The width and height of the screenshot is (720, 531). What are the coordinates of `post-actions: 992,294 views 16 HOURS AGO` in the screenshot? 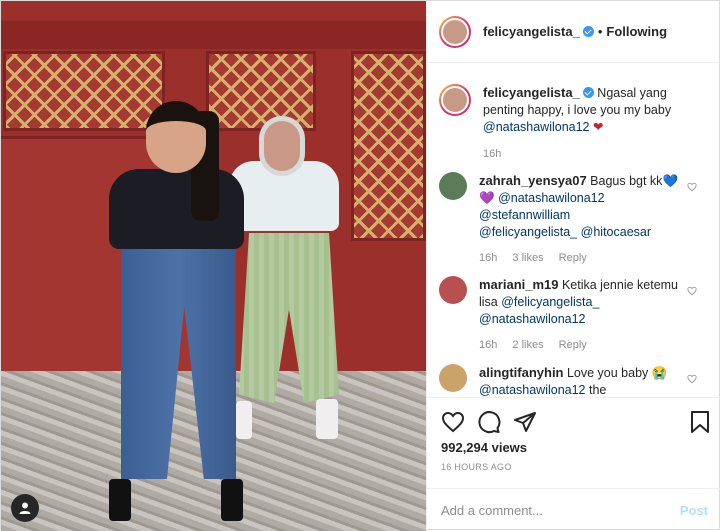 It's located at (573, 444).